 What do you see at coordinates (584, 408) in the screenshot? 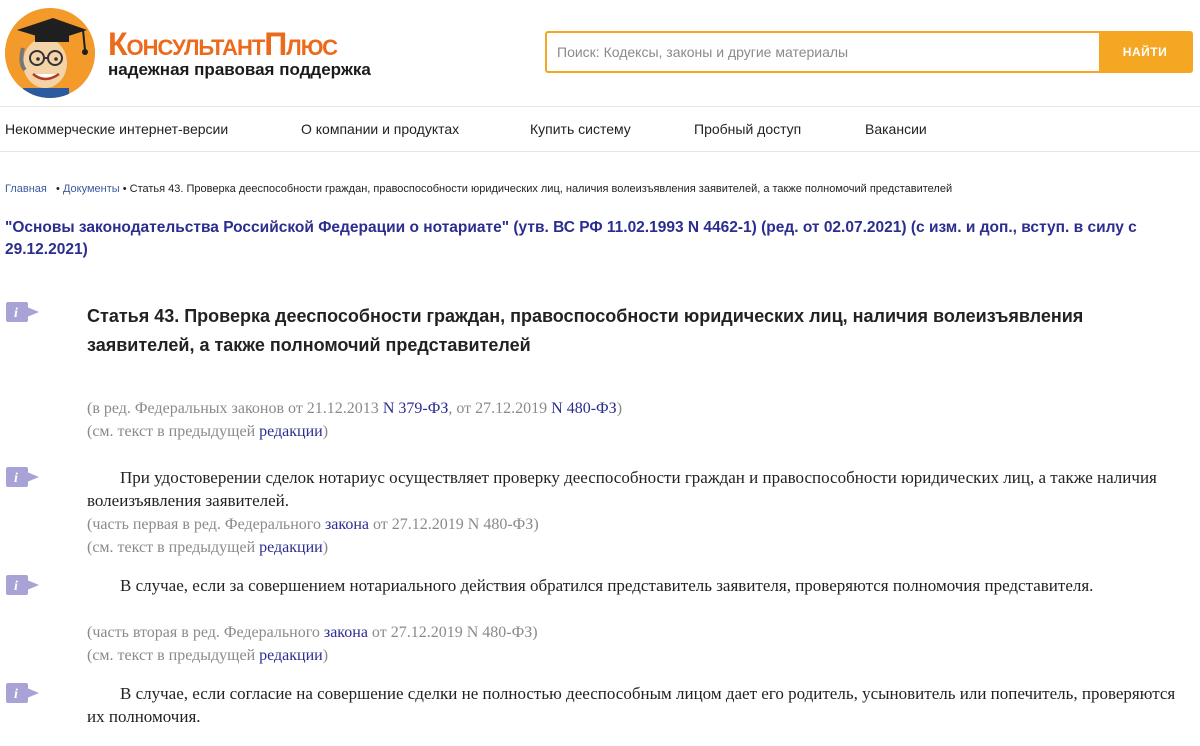
I see `law-link-480: N 480-ФЗ` at bounding box center [584, 408].